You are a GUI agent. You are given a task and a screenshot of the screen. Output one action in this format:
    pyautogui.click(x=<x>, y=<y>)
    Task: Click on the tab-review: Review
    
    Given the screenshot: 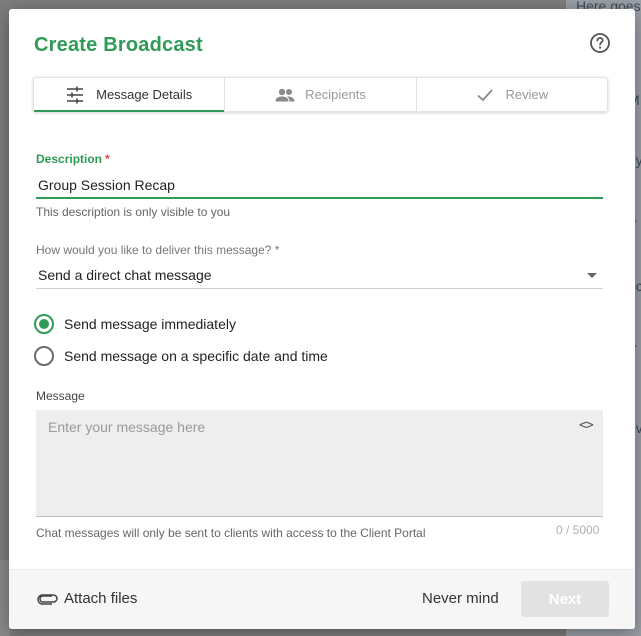 What is the action you would take?
    pyautogui.click(x=512, y=94)
    